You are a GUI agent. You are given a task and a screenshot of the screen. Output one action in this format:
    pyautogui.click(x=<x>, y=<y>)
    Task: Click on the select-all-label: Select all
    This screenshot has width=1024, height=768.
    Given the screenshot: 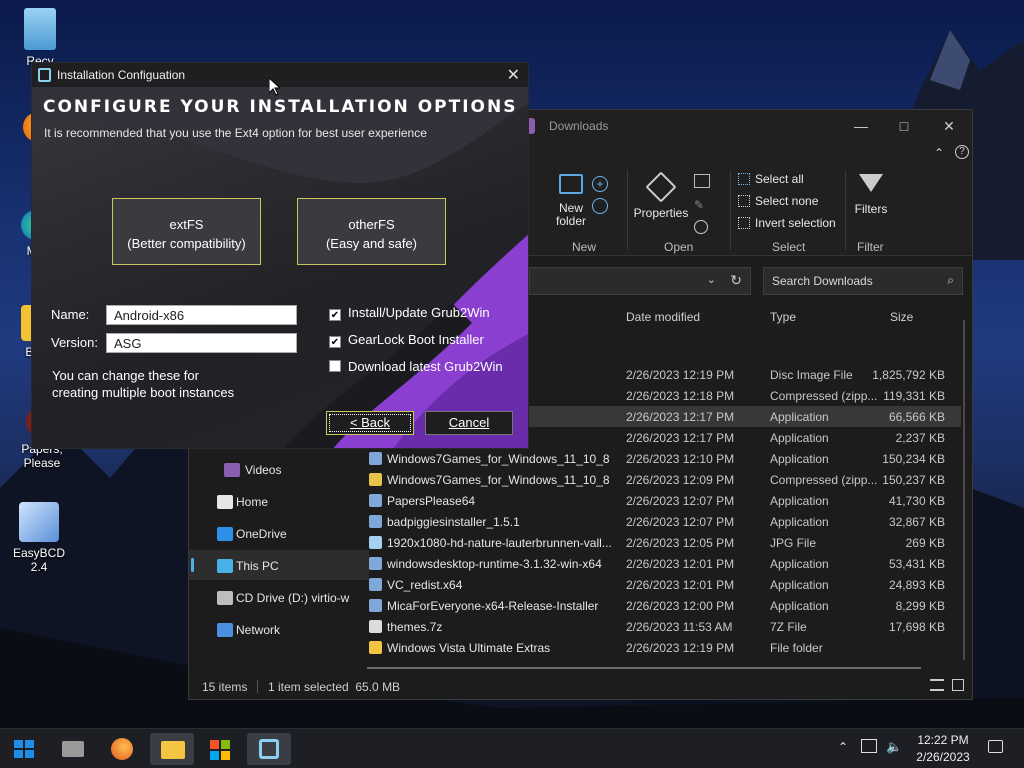 What is the action you would take?
    pyautogui.click(x=779, y=179)
    